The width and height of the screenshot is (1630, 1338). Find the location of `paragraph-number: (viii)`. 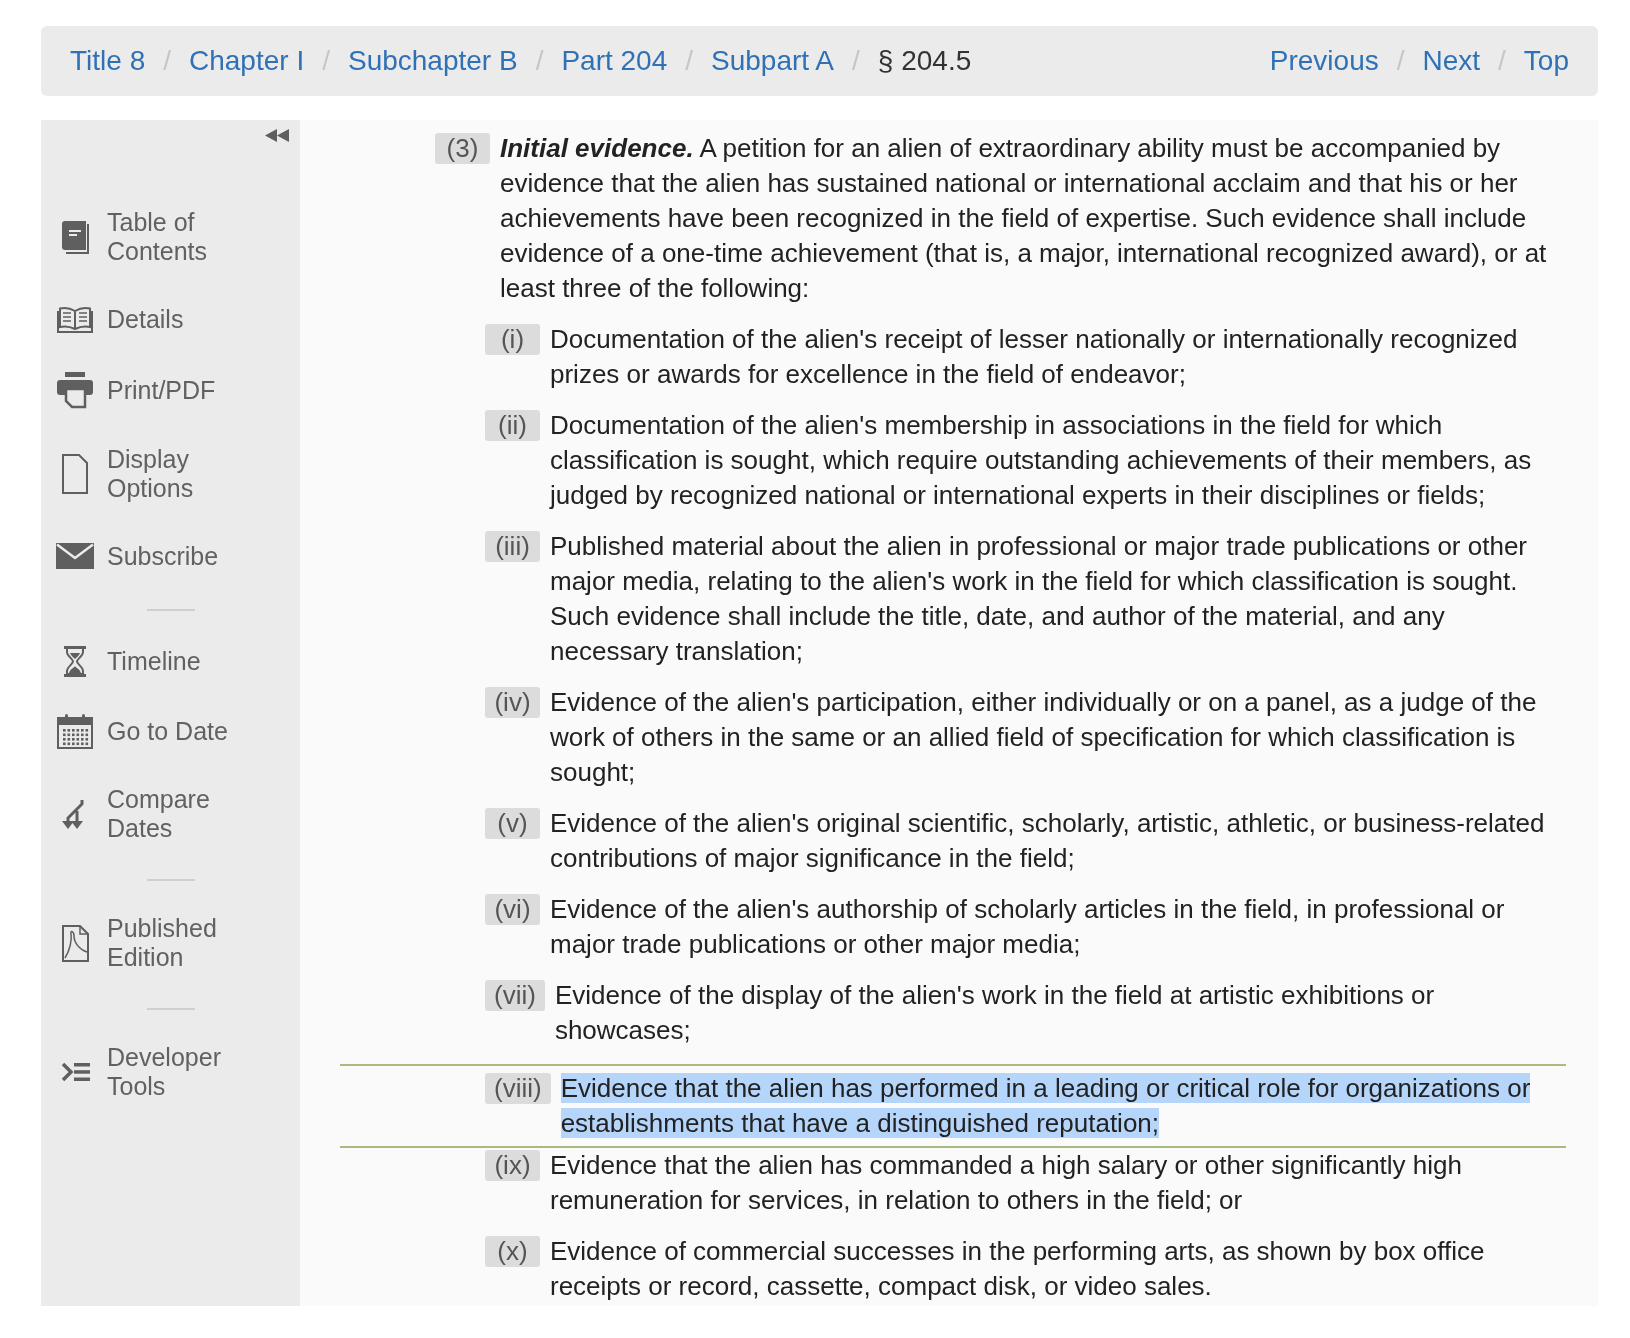

paragraph-number: (viii) is located at coordinates (518, 1088).